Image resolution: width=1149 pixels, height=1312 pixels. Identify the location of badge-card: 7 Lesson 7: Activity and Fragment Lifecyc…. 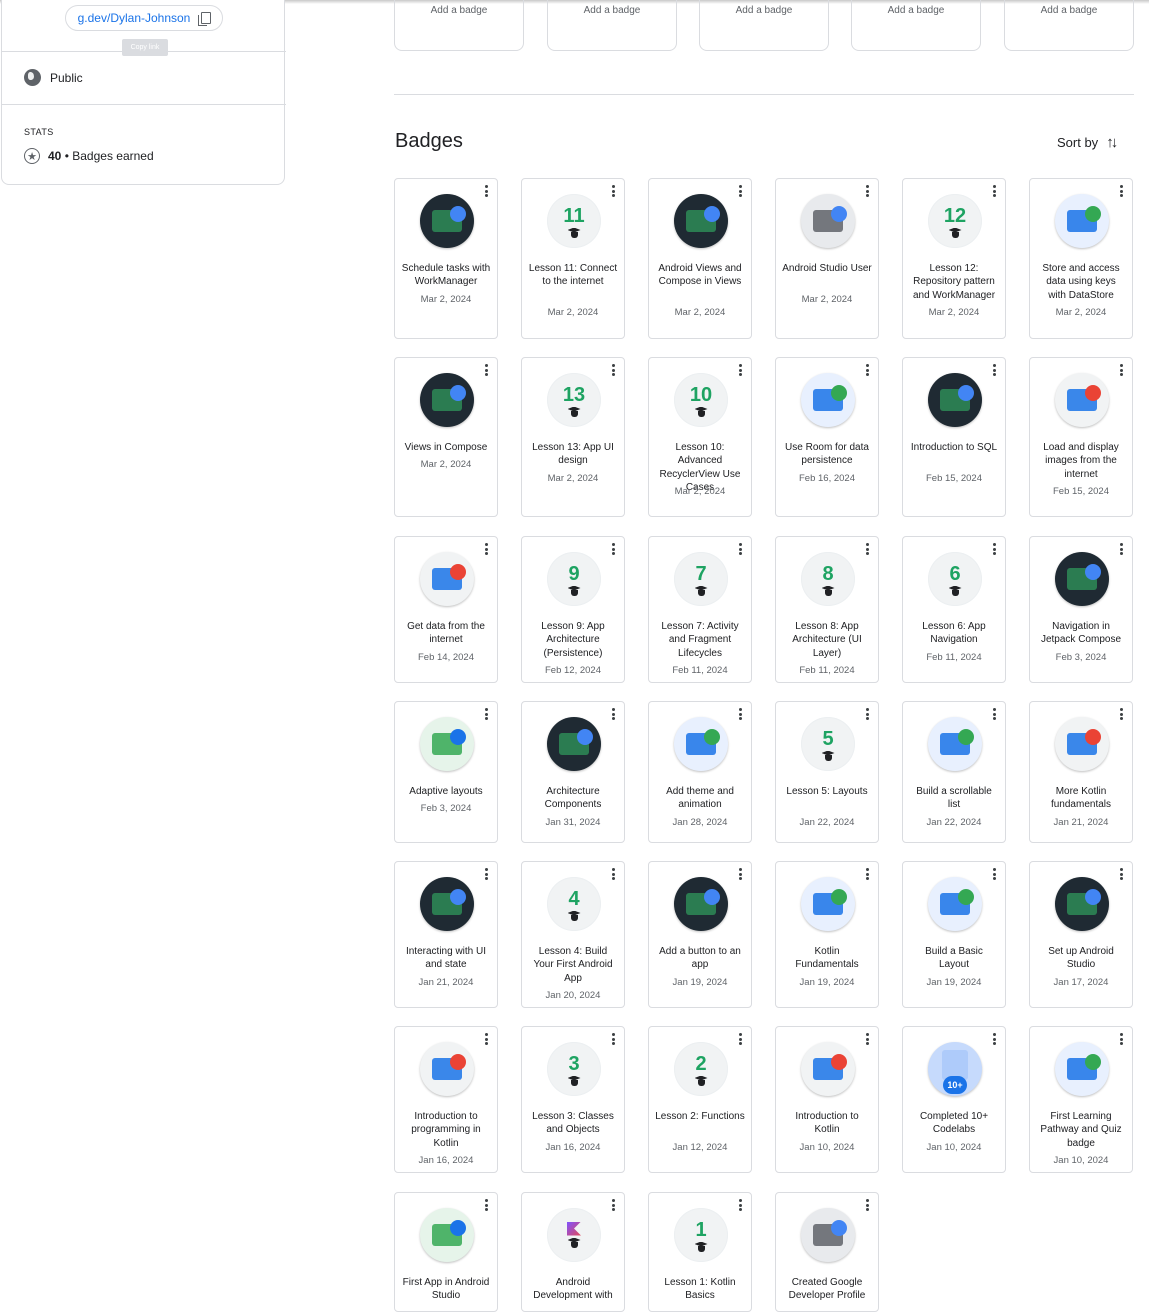
(700, 609).